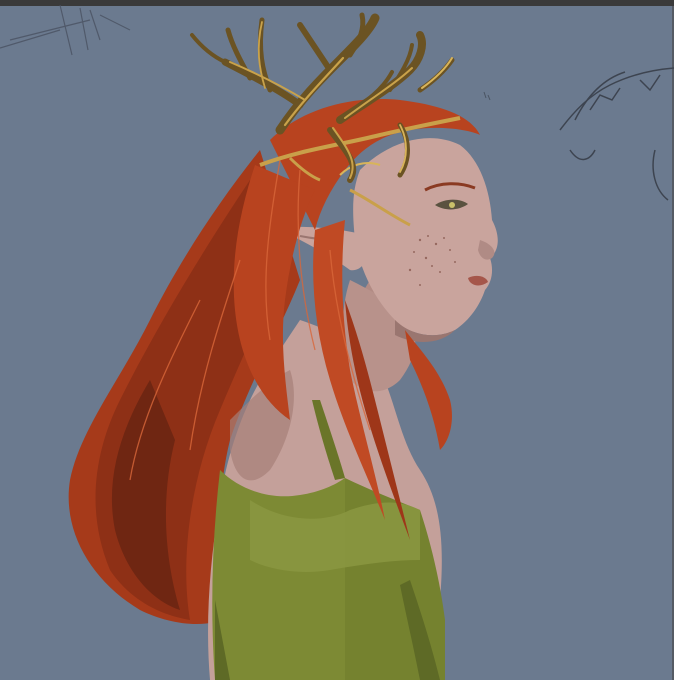 The height and width of the screenshot is (680, 674). What do you see at coordinates (616, 134) in the screenshot?
I see `sketch-lines-right` at bounding box center [616, 134].